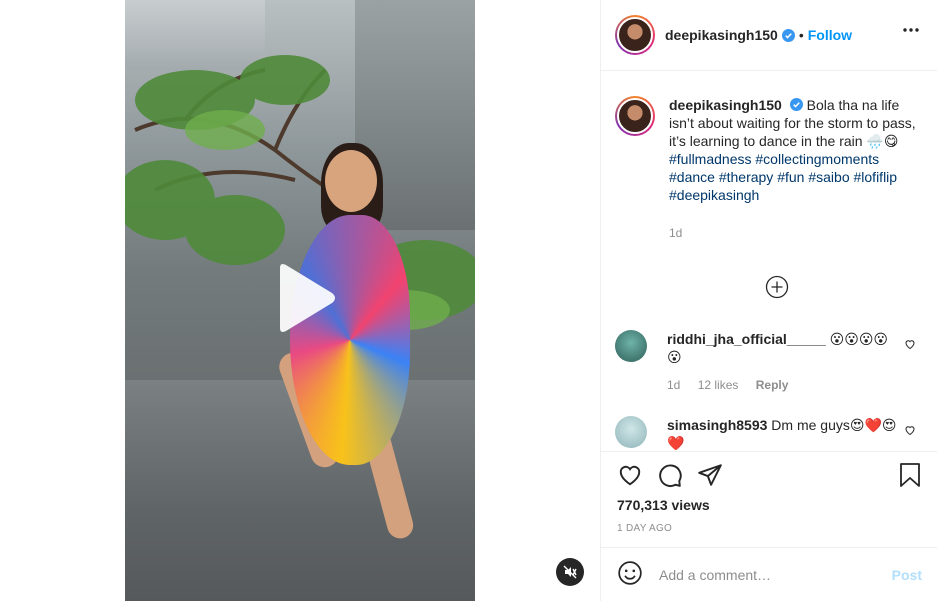 The width and height of the screenshot is (937, 601). Describe the element at coordinates (721, 35) in the screenshot. I see `author-username: deepikasingh150` at that location.